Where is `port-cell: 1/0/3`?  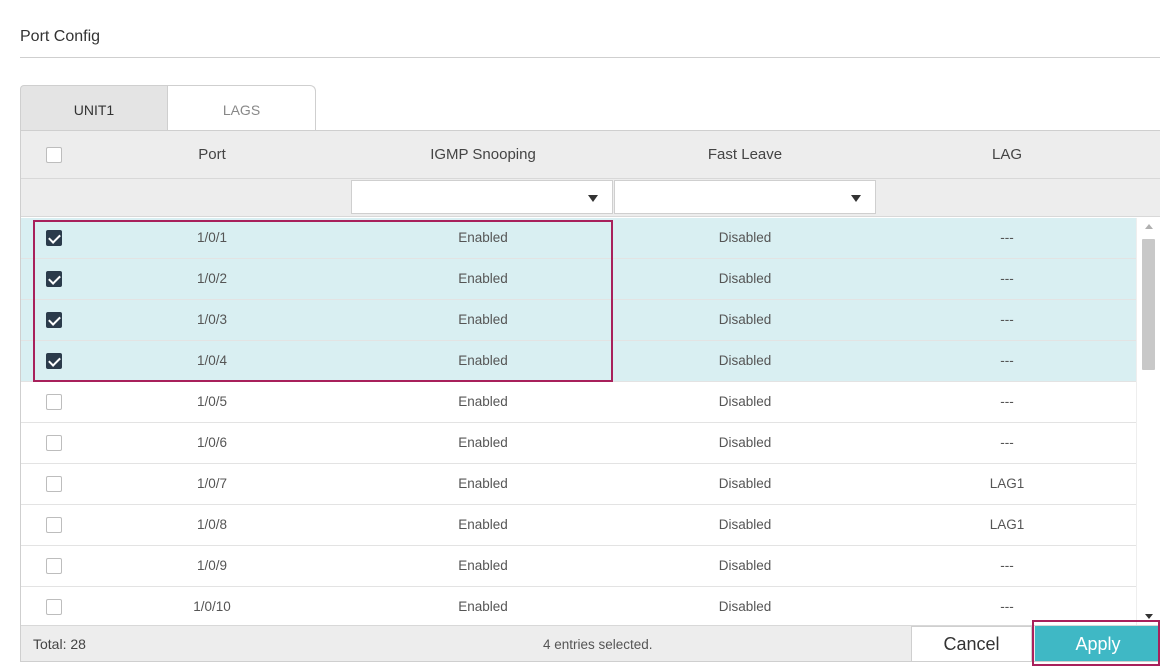 port-cell: 1/0/3 is located at coordinates (212, 319).